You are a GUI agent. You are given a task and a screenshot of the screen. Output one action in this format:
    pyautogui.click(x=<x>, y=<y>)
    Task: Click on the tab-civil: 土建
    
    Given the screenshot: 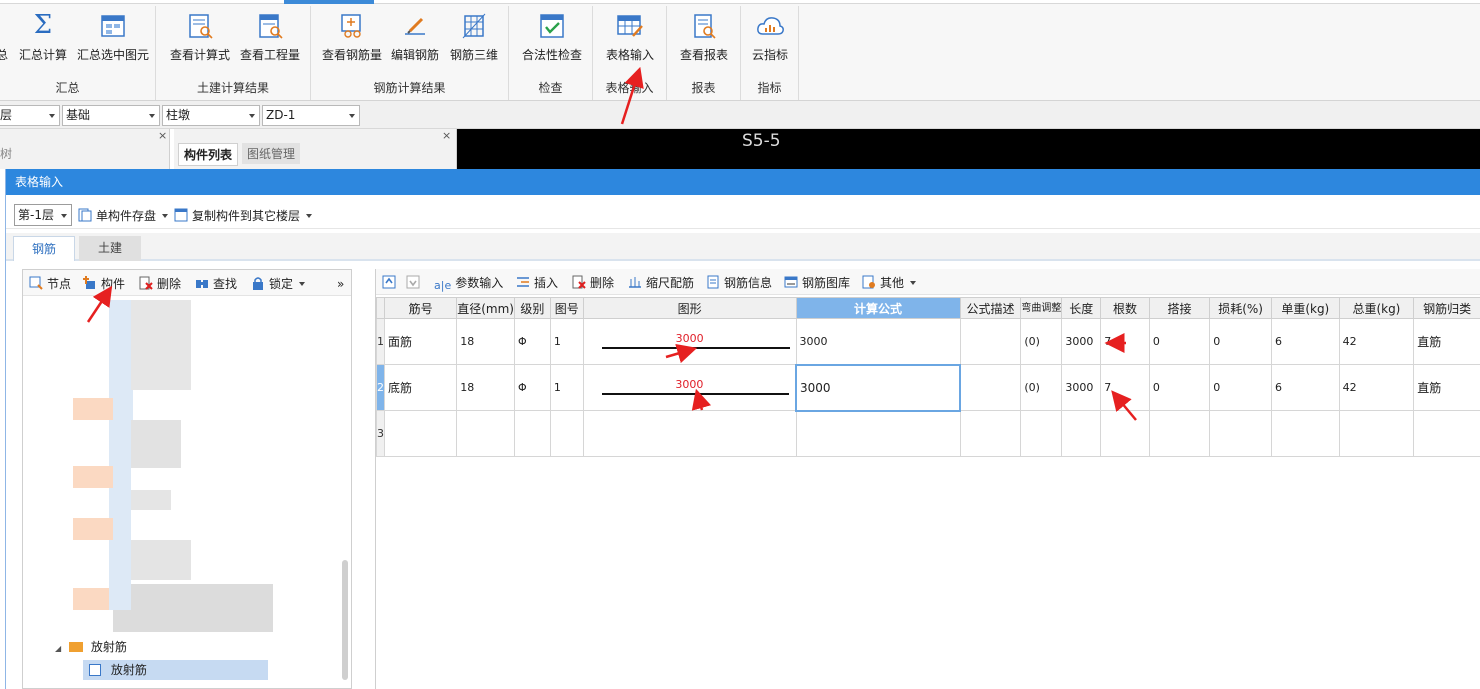 What is the action you would take?
    pyautogui.click(x=110, y=248)
    